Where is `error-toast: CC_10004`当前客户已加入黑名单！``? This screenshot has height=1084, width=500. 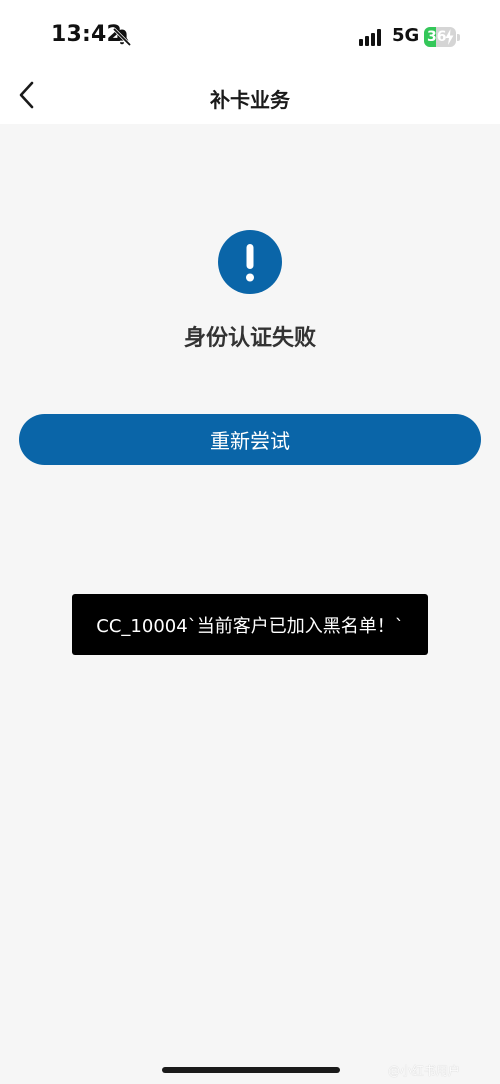 error-toast: CC_10004`当前客户已加入黑名单！` is located at coordinates (250, 624).